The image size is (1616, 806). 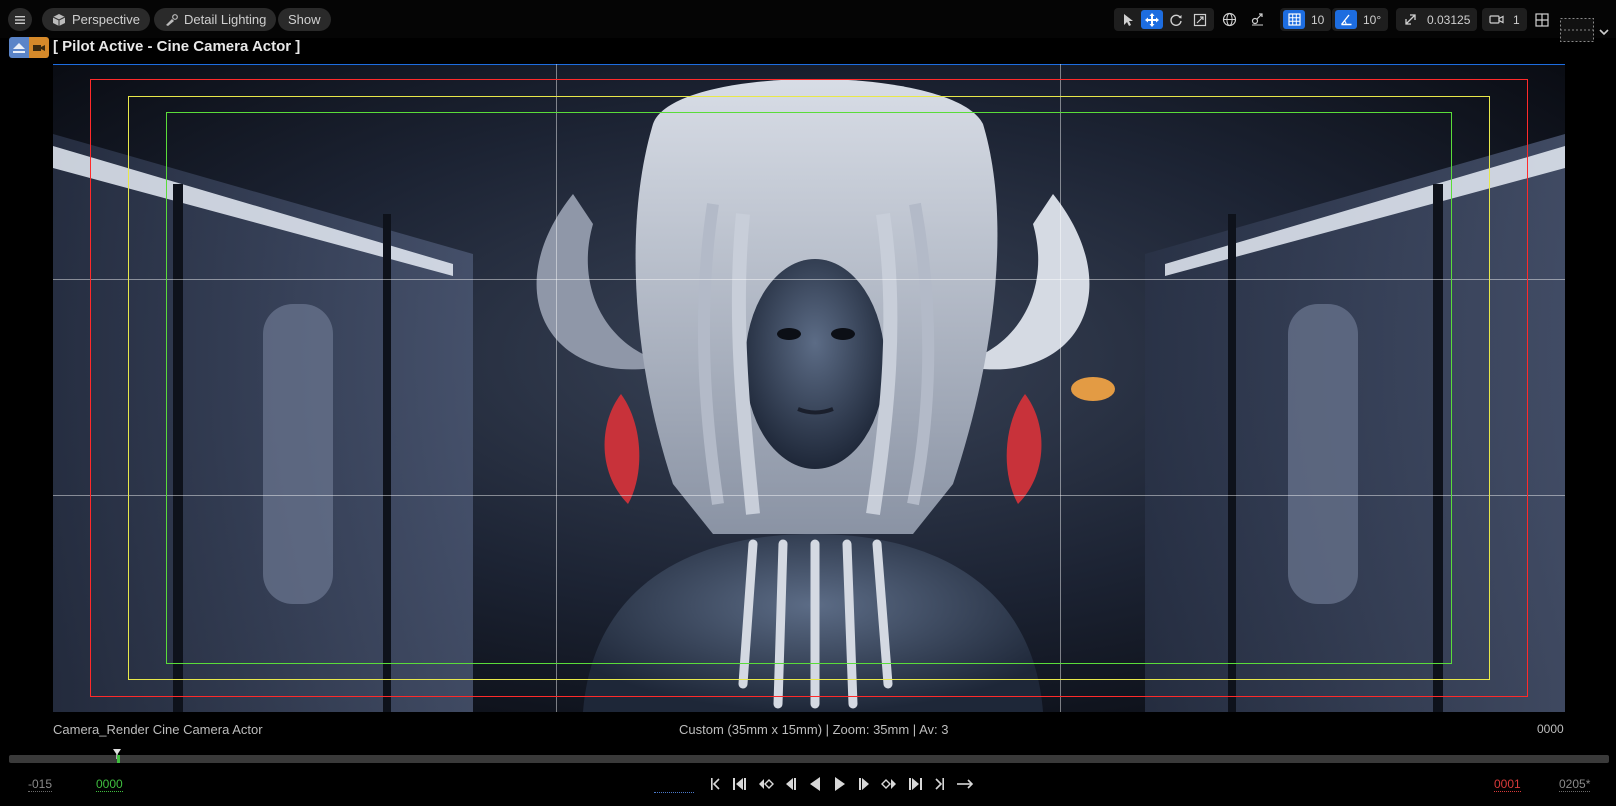 I want to click on jump-to-end-button, so click(x=940, y=784).